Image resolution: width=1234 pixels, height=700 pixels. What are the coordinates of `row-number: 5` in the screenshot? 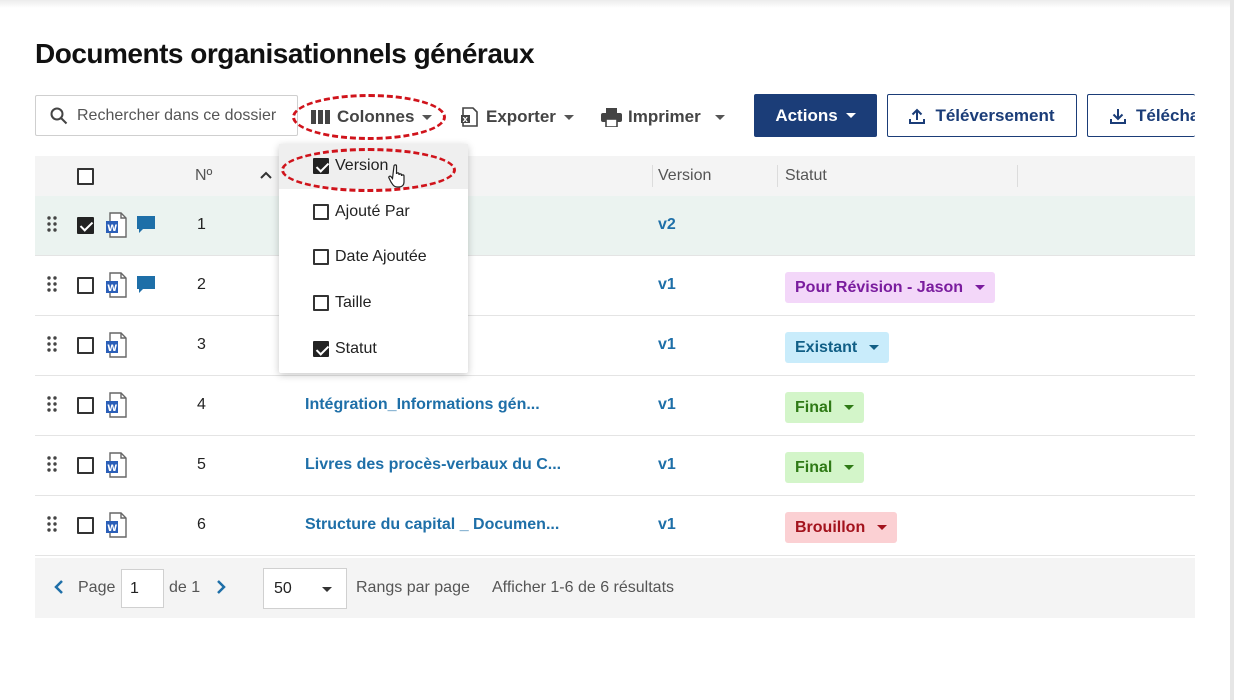 It's located at (201, 464).